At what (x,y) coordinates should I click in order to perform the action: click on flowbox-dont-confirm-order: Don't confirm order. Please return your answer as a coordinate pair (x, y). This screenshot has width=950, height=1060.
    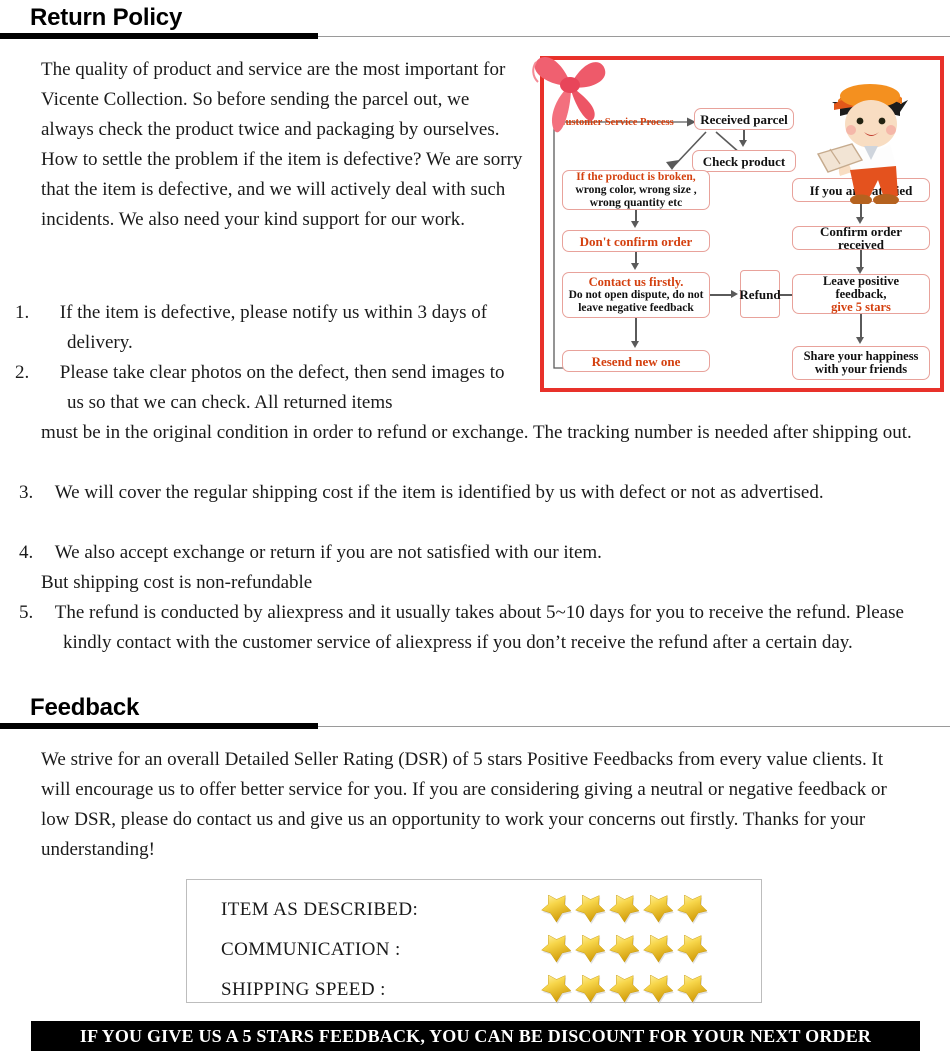
    Looking at the image, I should click on (636, 241).